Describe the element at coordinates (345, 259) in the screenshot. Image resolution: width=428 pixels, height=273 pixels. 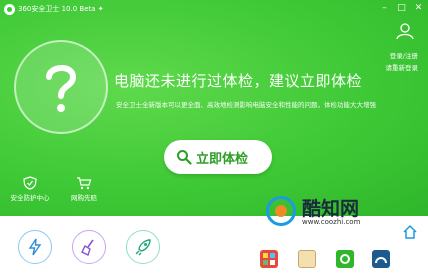
I see `software-manager-icon` at that location.